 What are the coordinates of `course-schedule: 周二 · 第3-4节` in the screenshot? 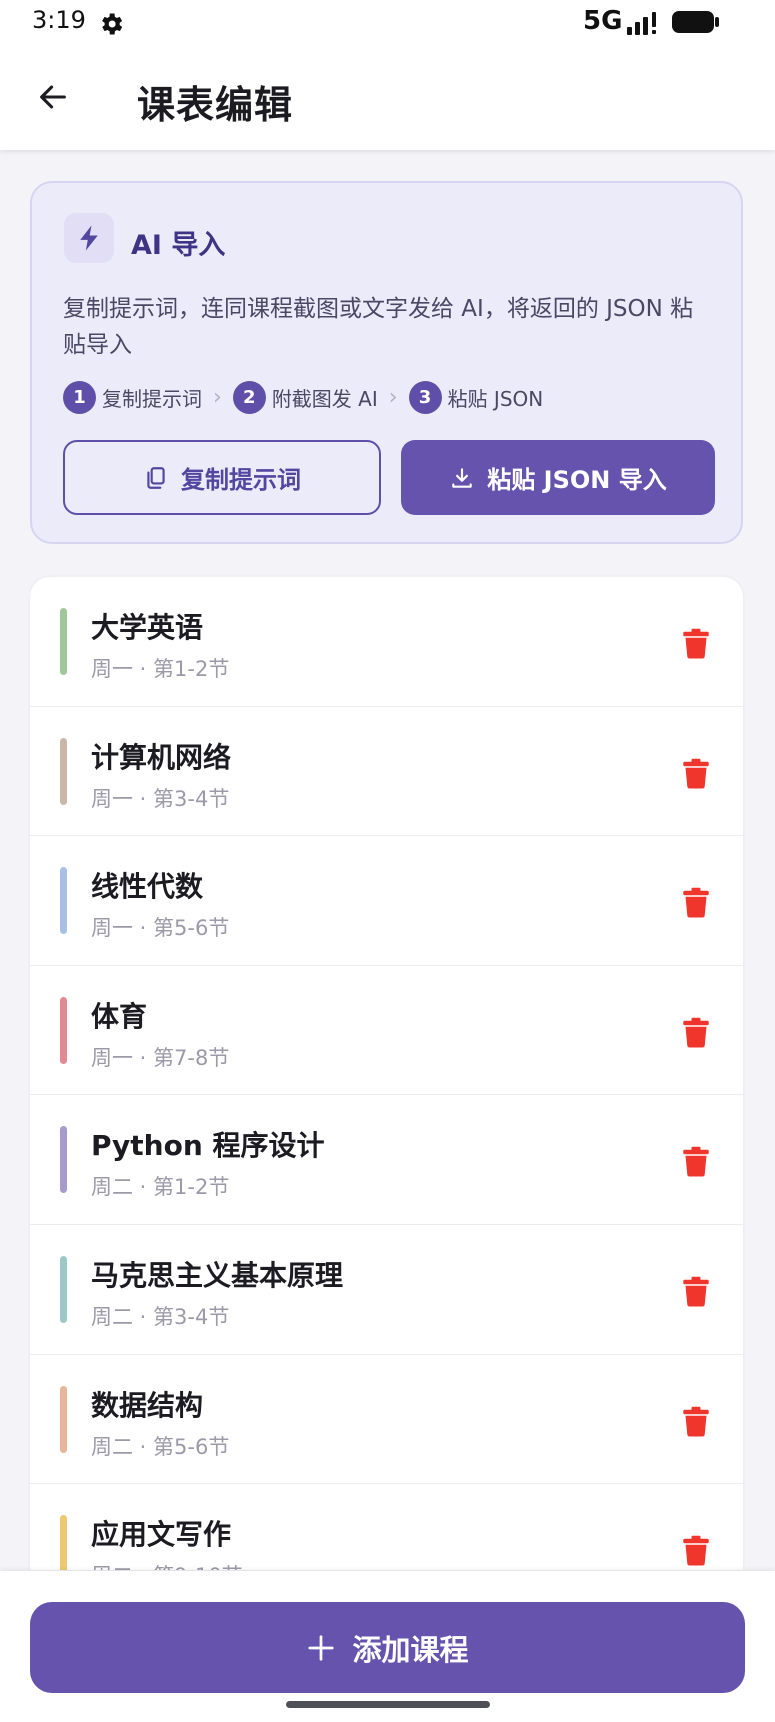 It's located at (160, 1316).